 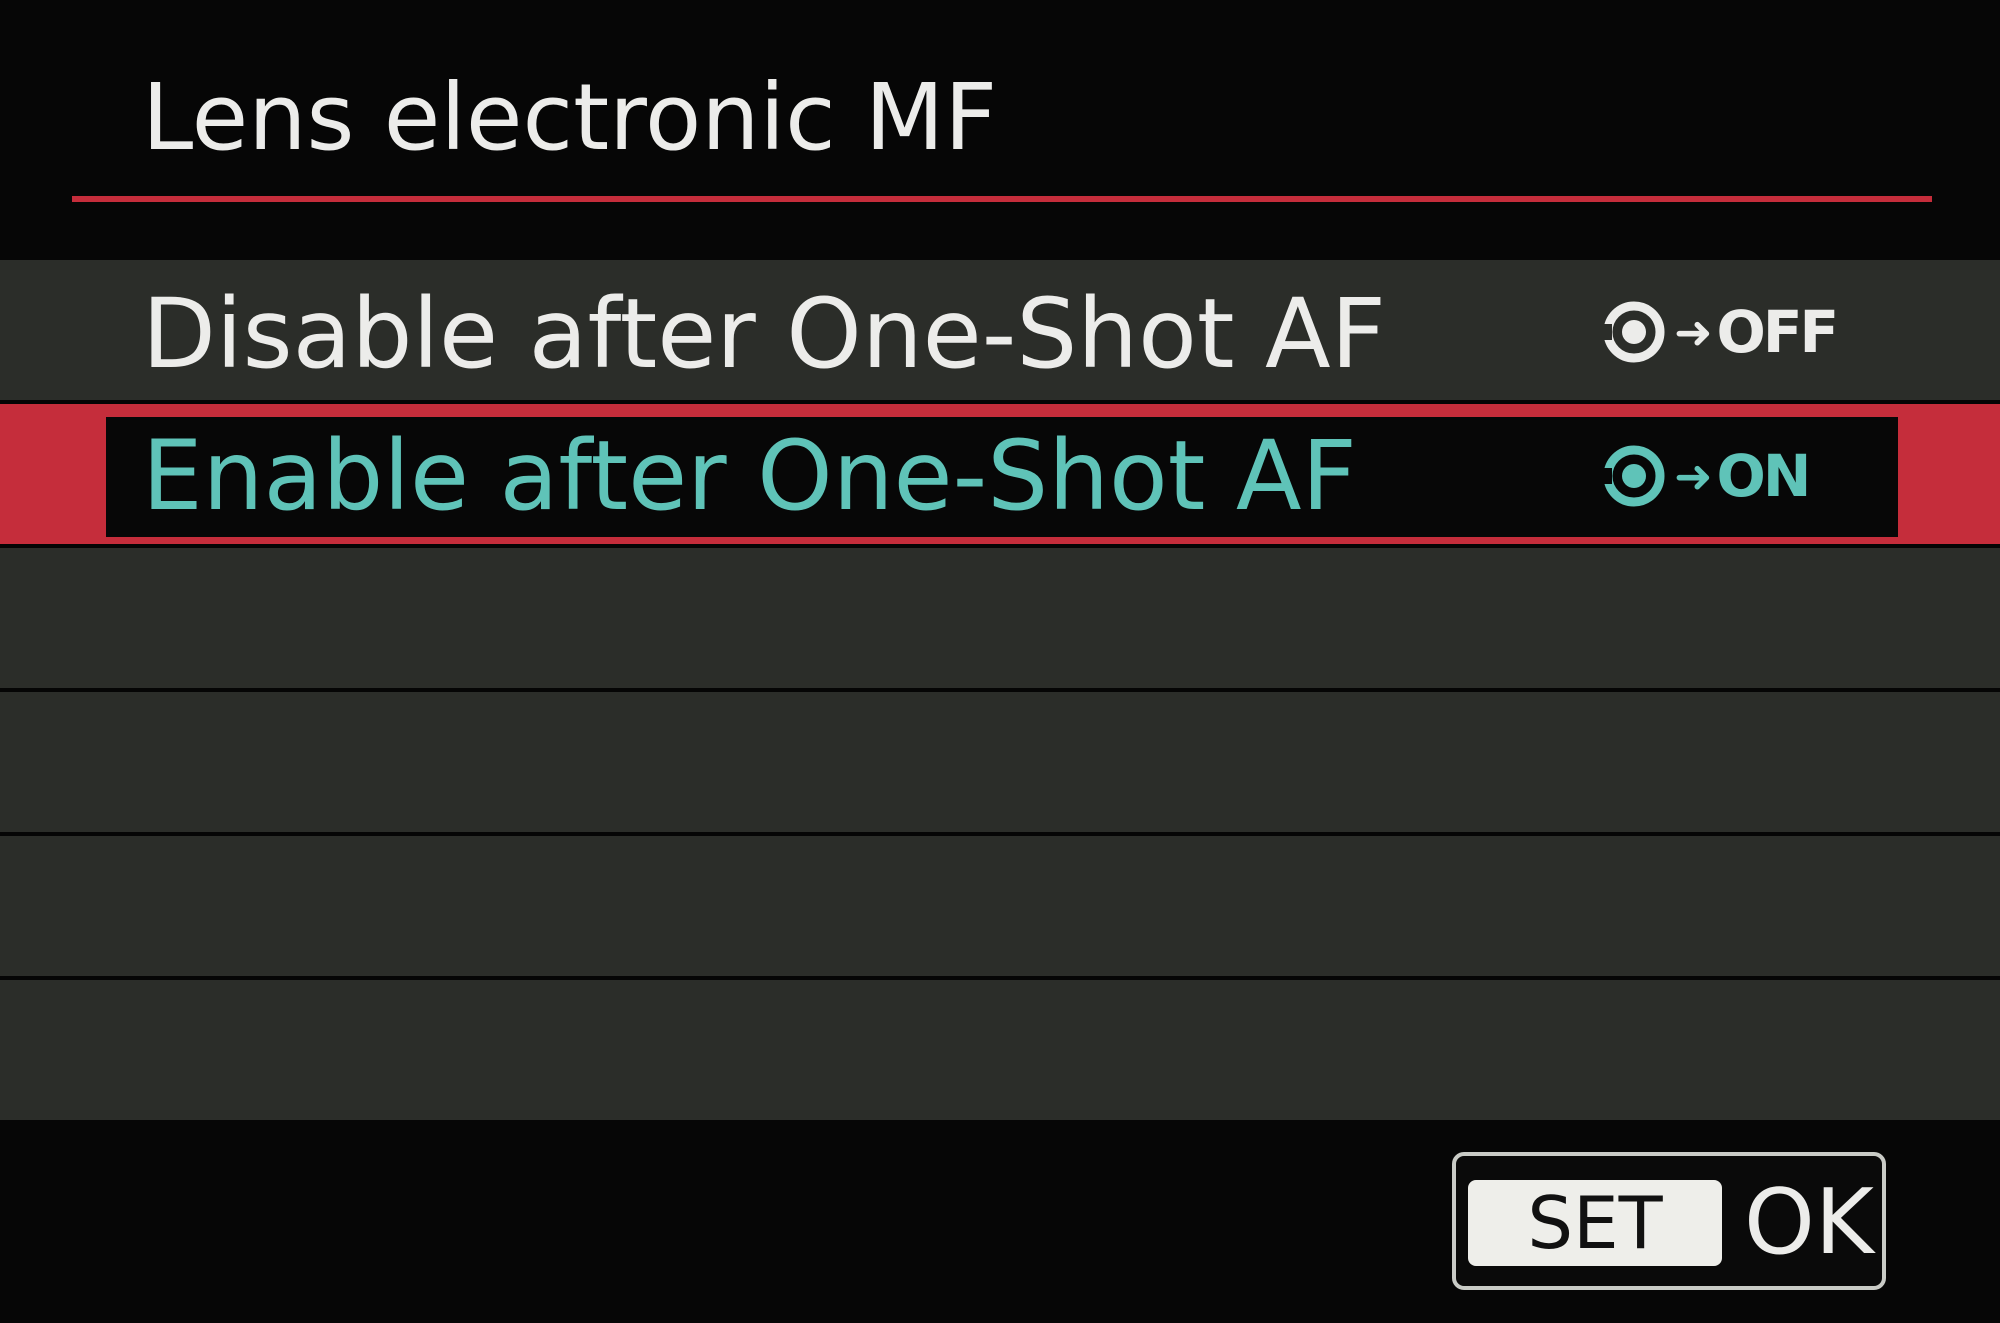 What do you see at coordinates (1809, 1222) in the screenshot?
I see `ok-label: OK` at bounding box center [1809, 1222].